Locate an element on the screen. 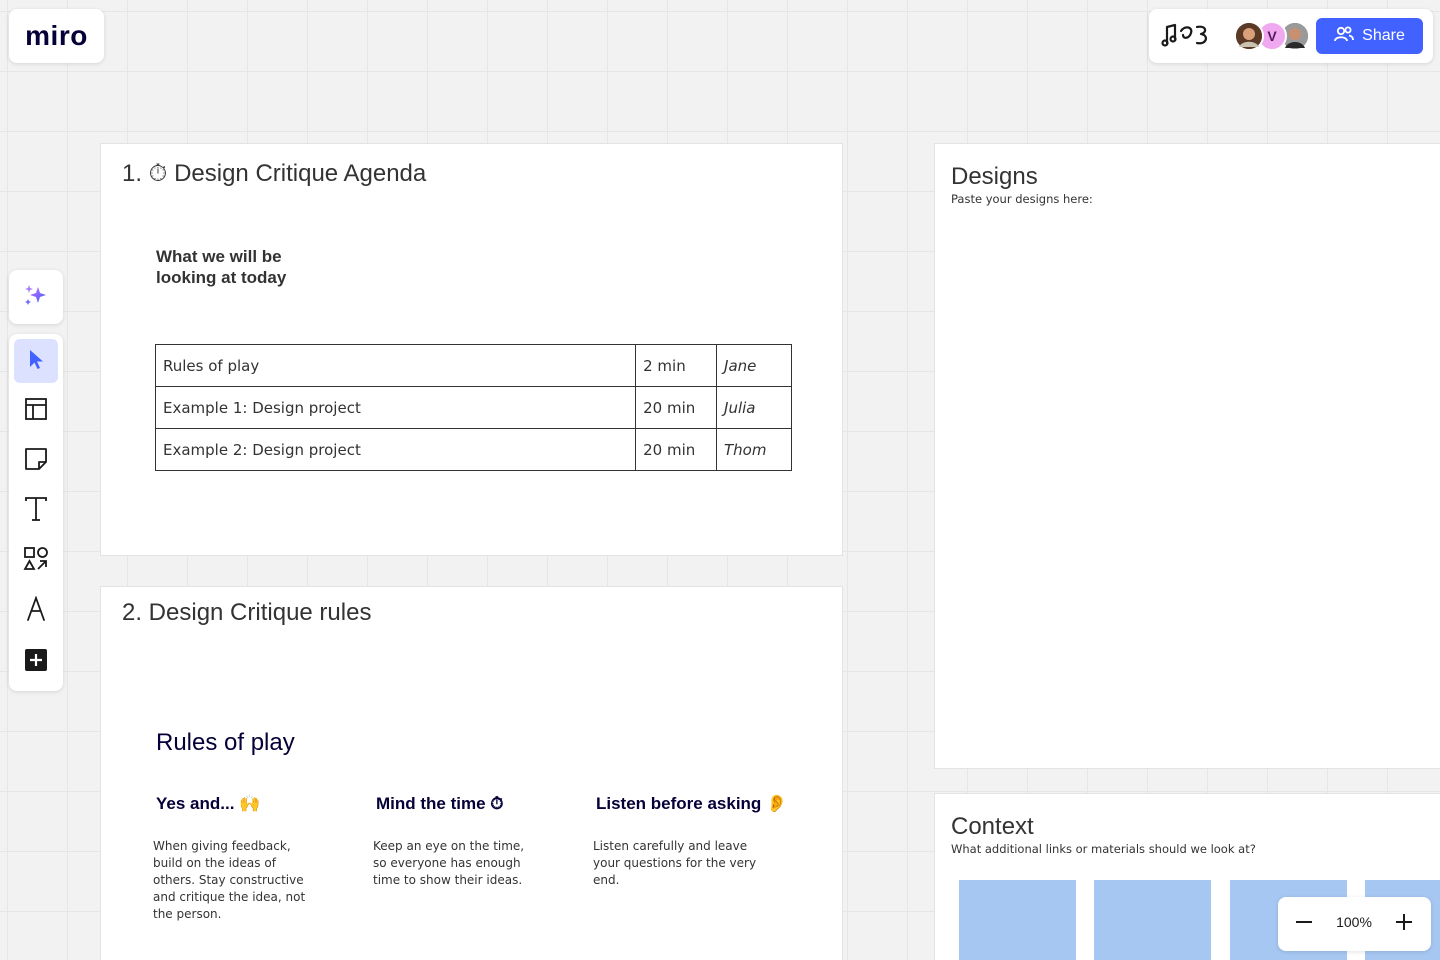 Image resolution: width=1440 pixels, height=960 pixels. templates-tool is located at coordinates (36, 411).